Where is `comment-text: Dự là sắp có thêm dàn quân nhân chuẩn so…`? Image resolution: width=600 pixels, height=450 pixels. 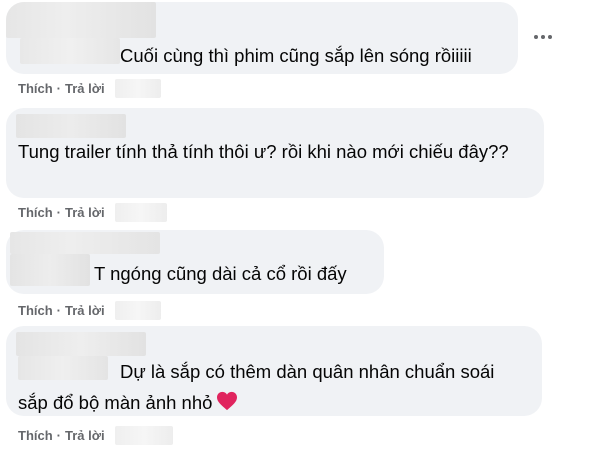 comment-text: Dự là sắp có thêm dàn quân nhân chuẩn so… is located at coordinates (268, 387).